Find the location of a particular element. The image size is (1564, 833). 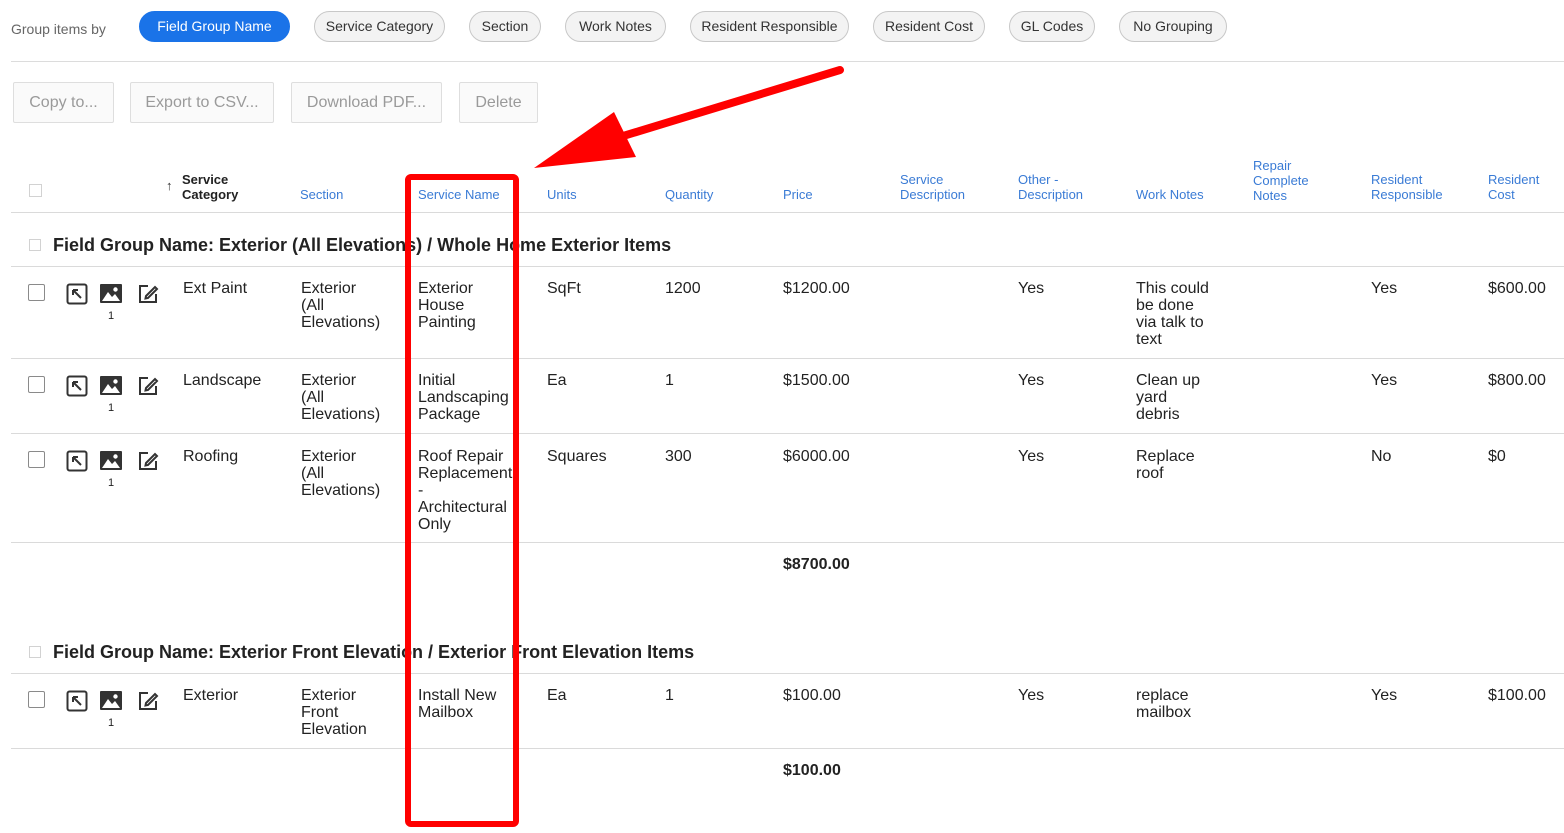

column-work-notes: Work Notes is located at coordinates (1170, 194).